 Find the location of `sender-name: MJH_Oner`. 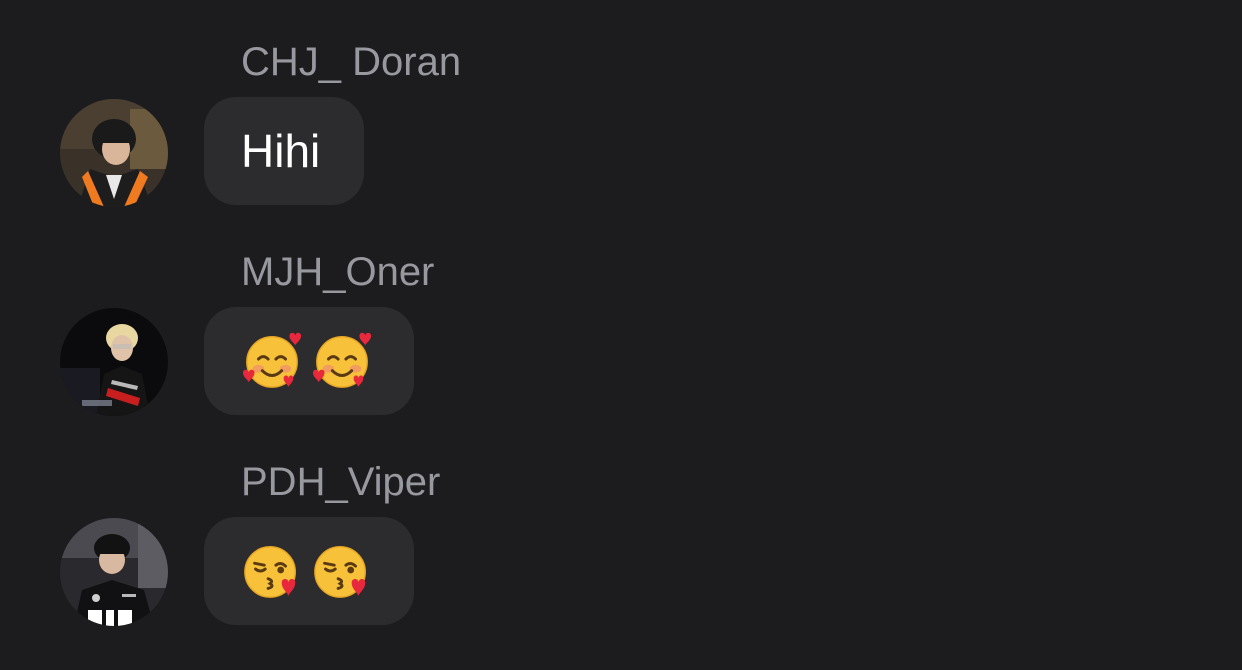

sender-name: MJH_Oner is located at coordinates (338, 272).